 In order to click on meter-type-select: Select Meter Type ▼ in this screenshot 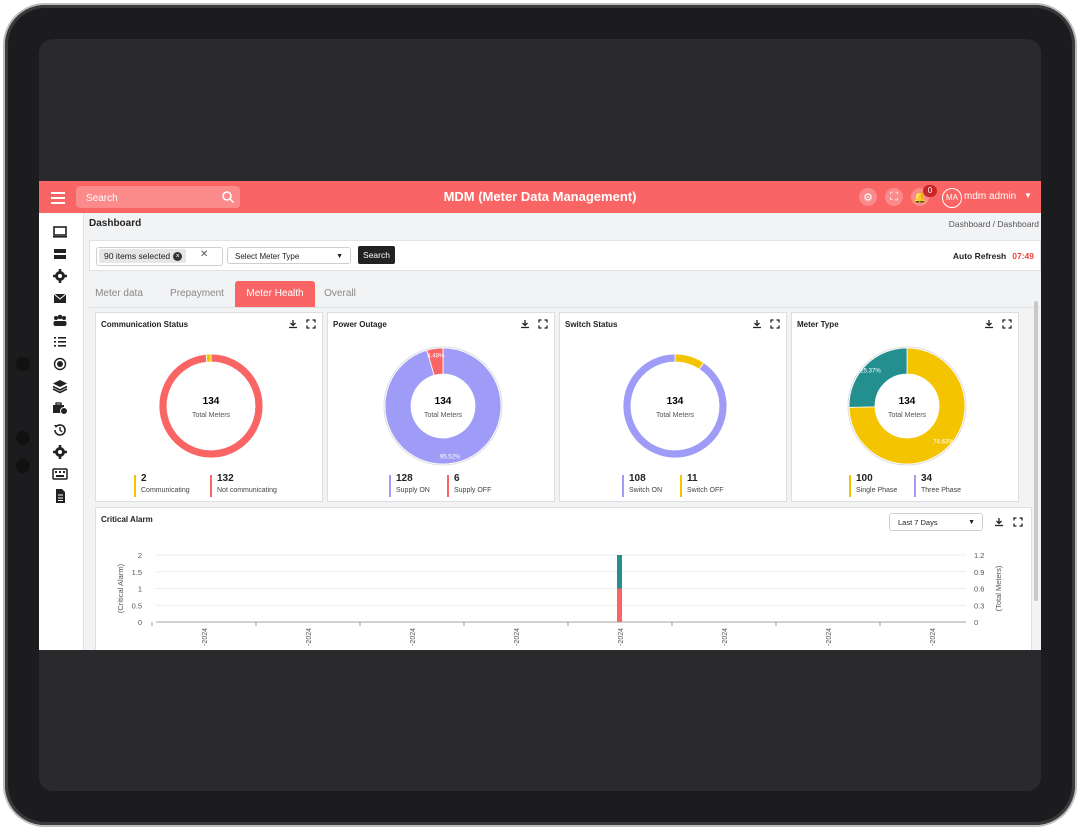, I will do `click(289, 255)`.